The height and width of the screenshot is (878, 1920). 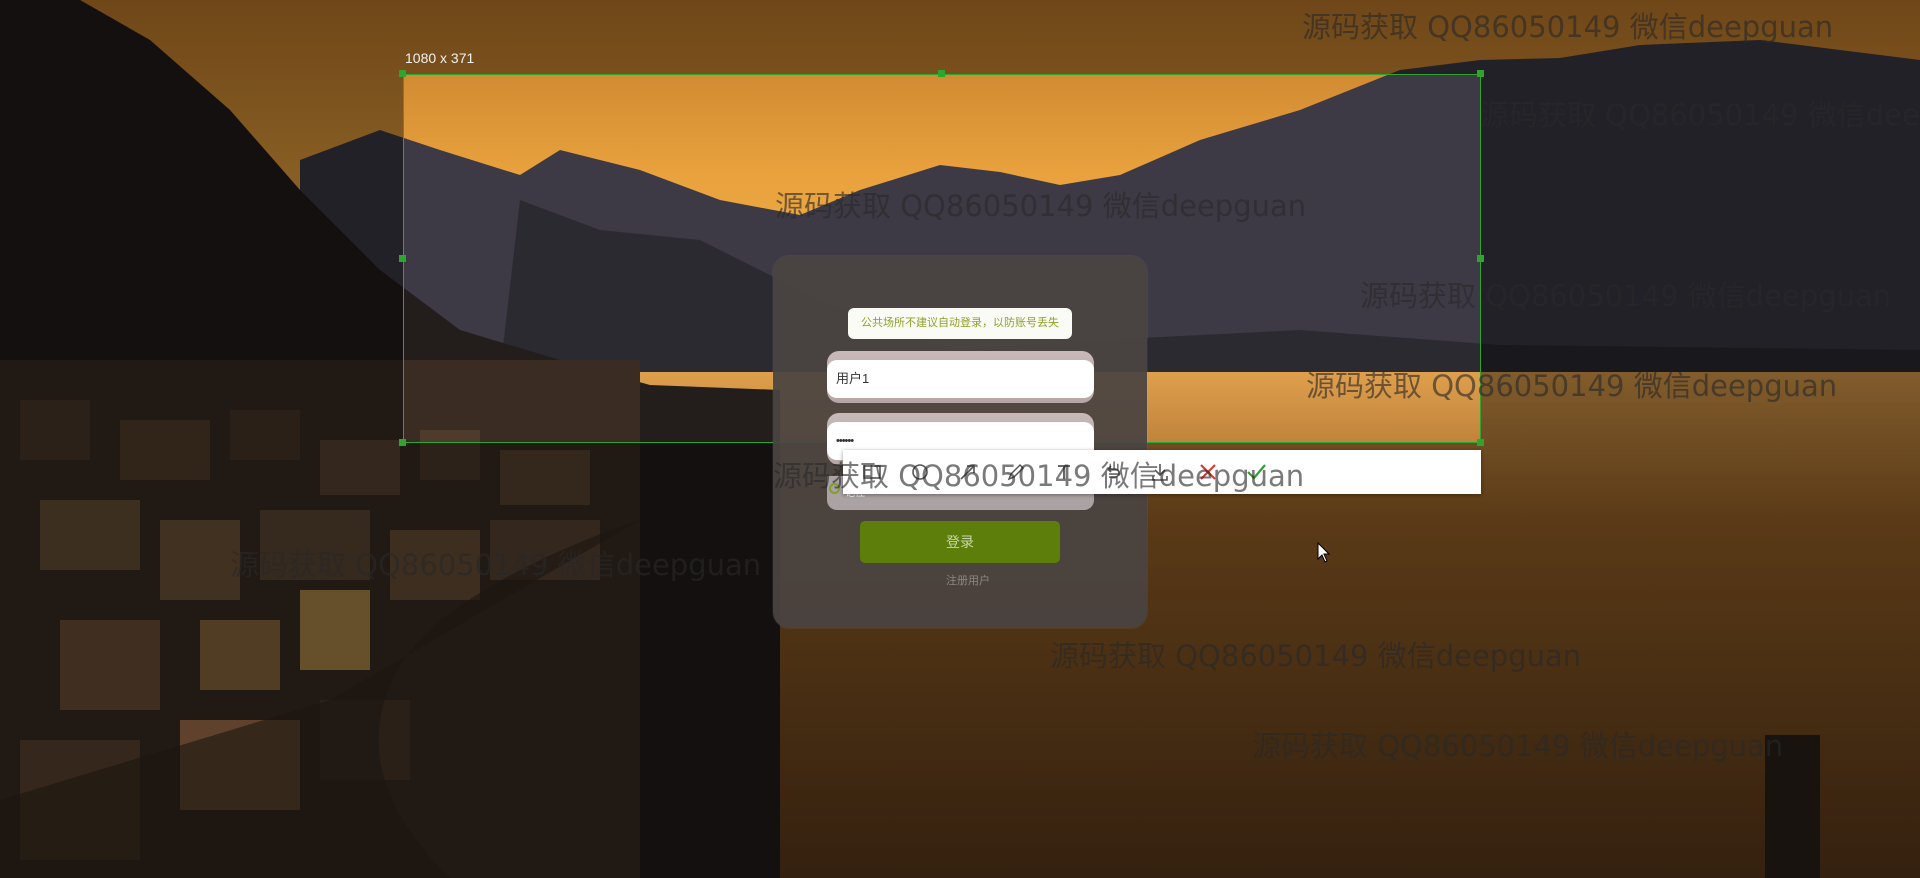 I want to click on resize-handle-bottom-left, so click(x=402, y=442).